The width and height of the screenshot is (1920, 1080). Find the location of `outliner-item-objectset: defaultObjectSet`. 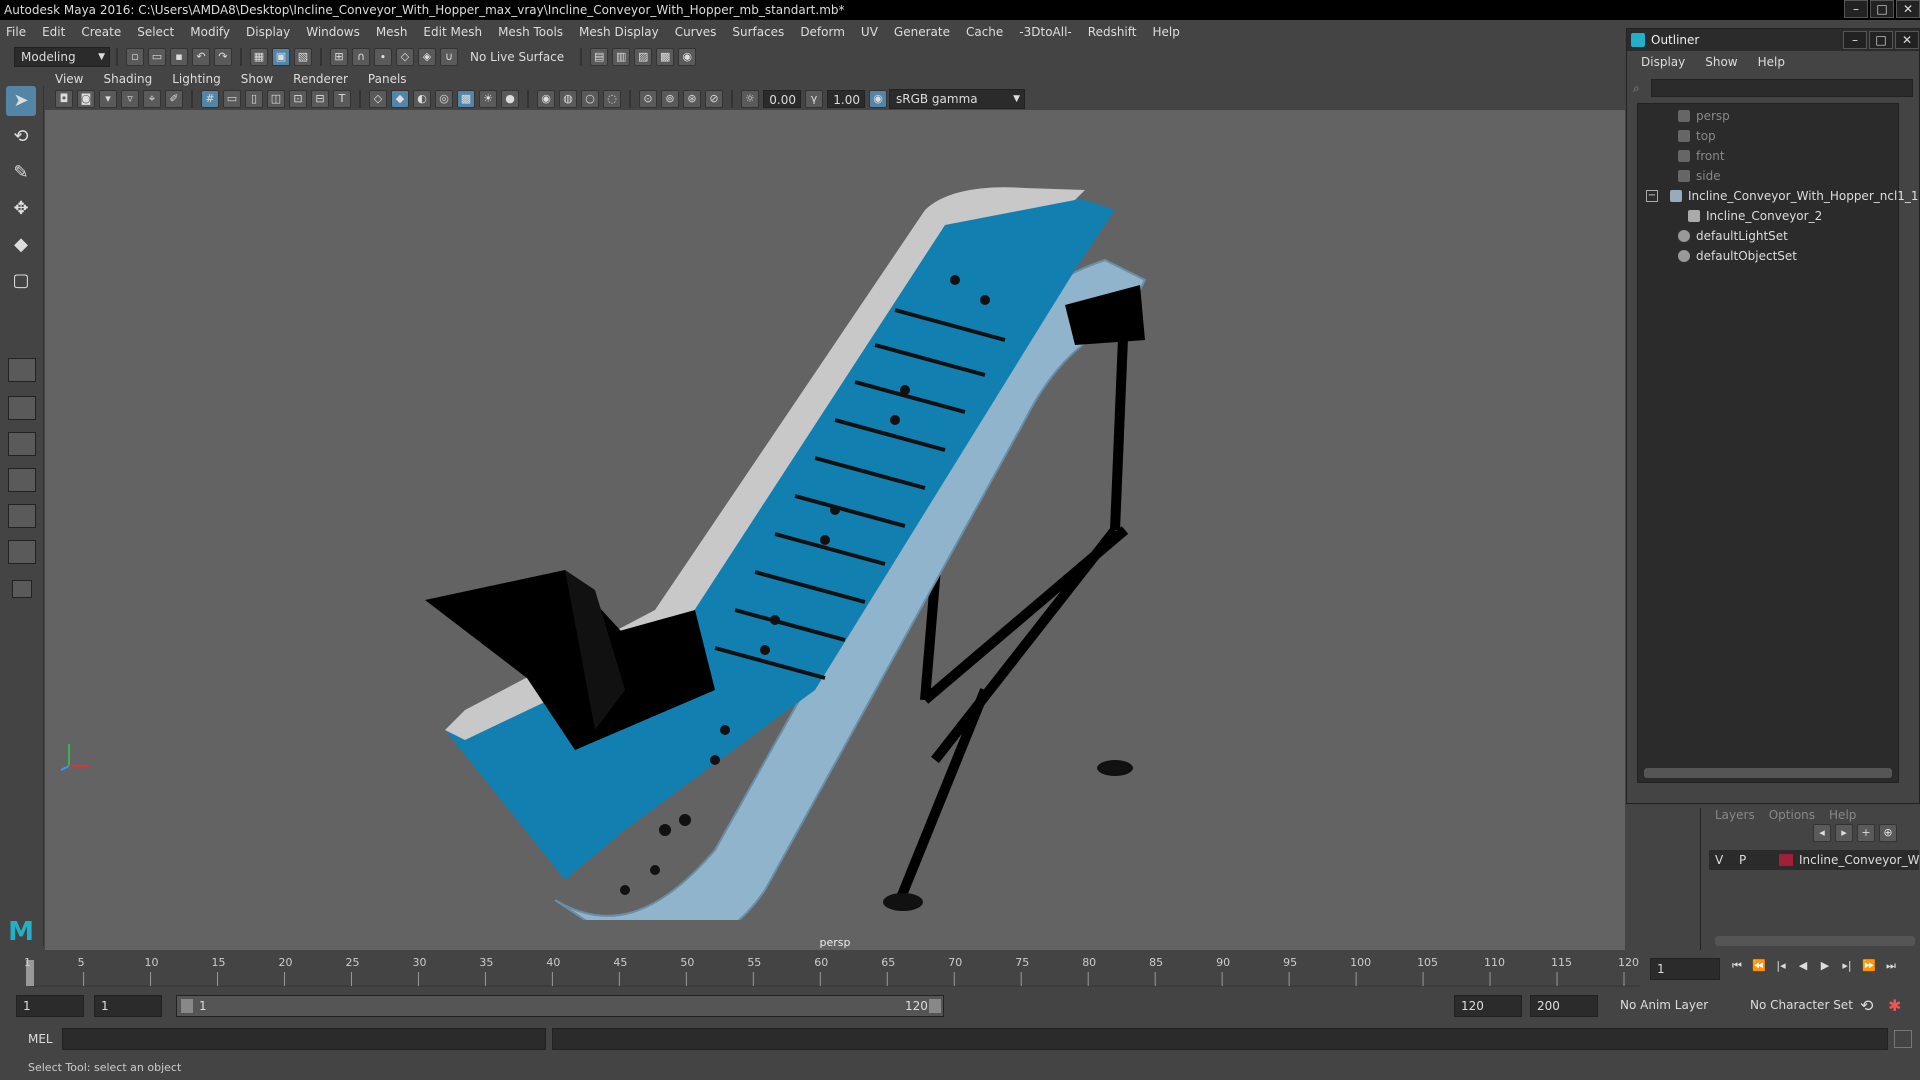

outliner-item-objectset: defaultObjectSet is located at coordinates (1737, 256).